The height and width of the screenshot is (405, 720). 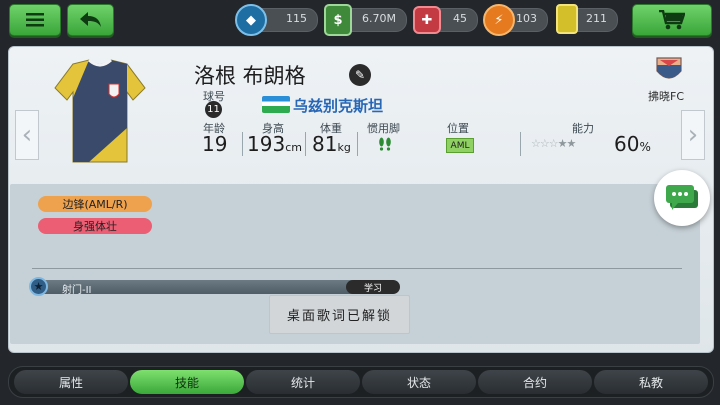 I want to click on divider-line, so click(x=357, y=268).